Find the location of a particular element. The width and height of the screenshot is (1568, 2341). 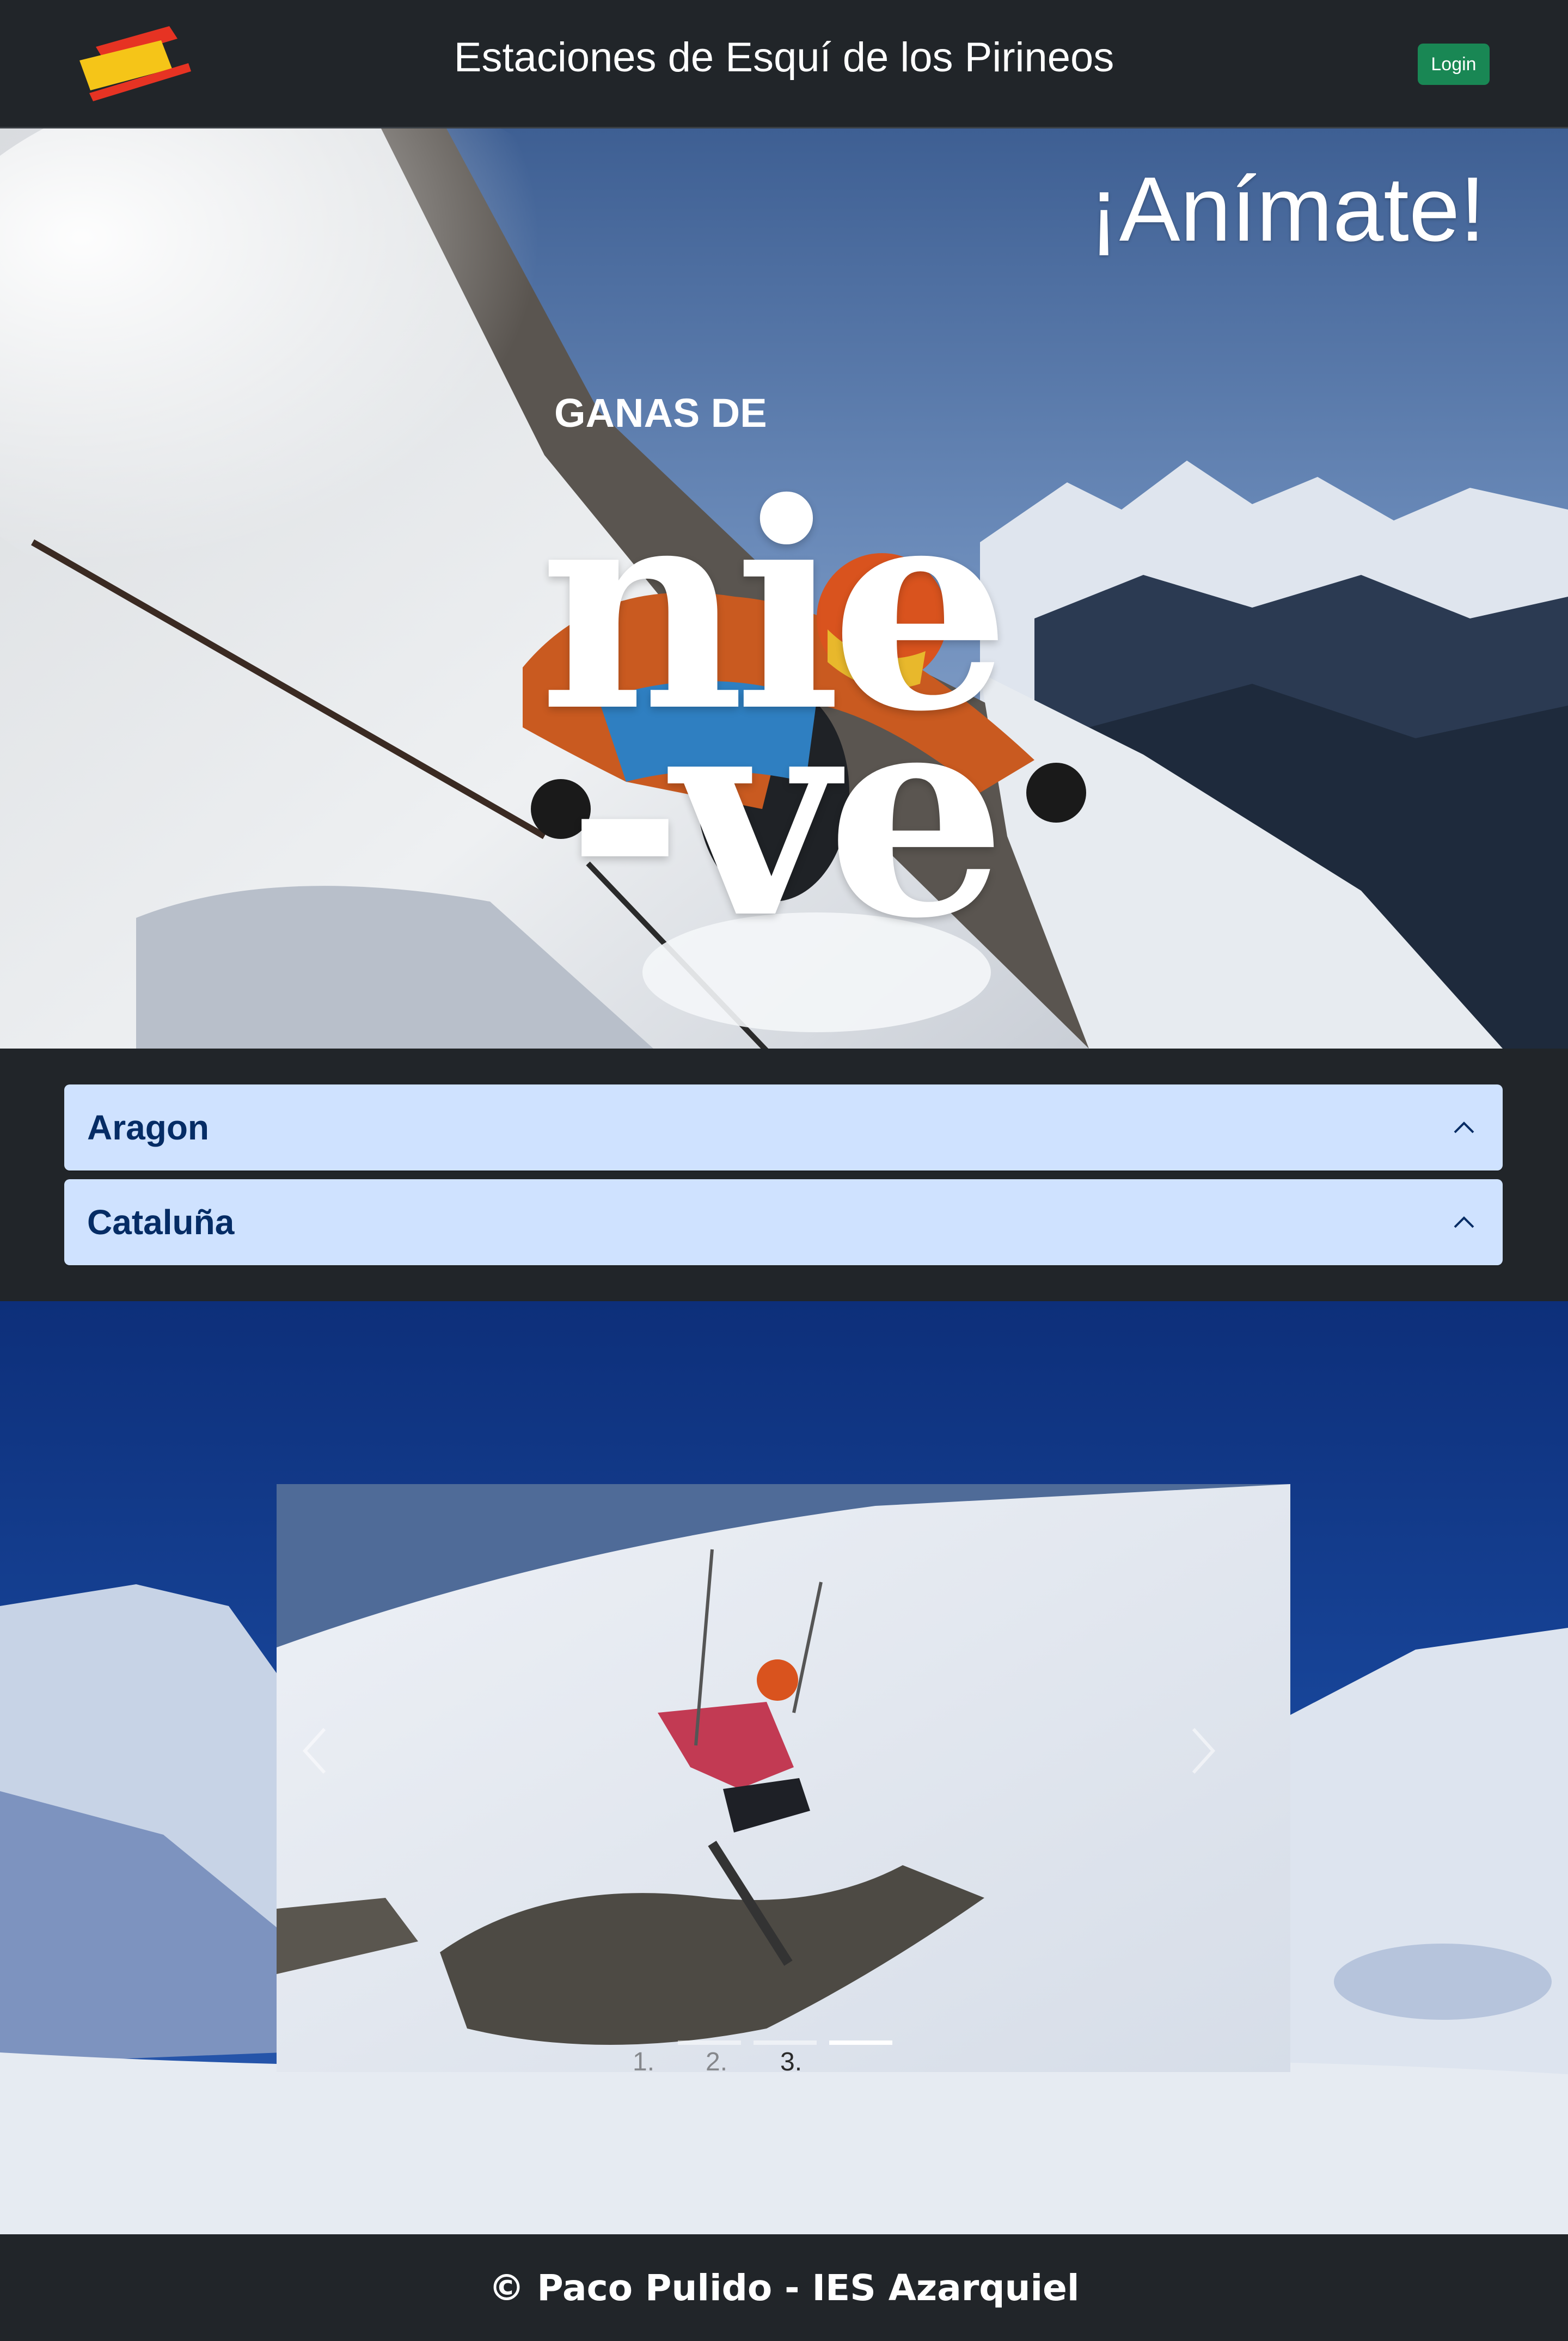

regions-accordion: Aragon Cataluña is located at coordinates (784, 1175).